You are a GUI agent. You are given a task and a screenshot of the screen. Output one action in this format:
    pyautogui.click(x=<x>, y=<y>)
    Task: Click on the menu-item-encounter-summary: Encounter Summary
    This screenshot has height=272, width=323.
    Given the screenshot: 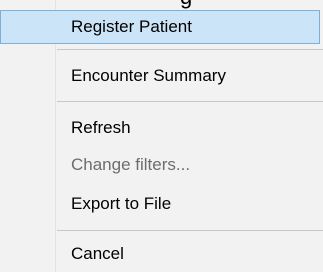 What is the action you would take?
    pyautogui.click(x=161, y=76)
    